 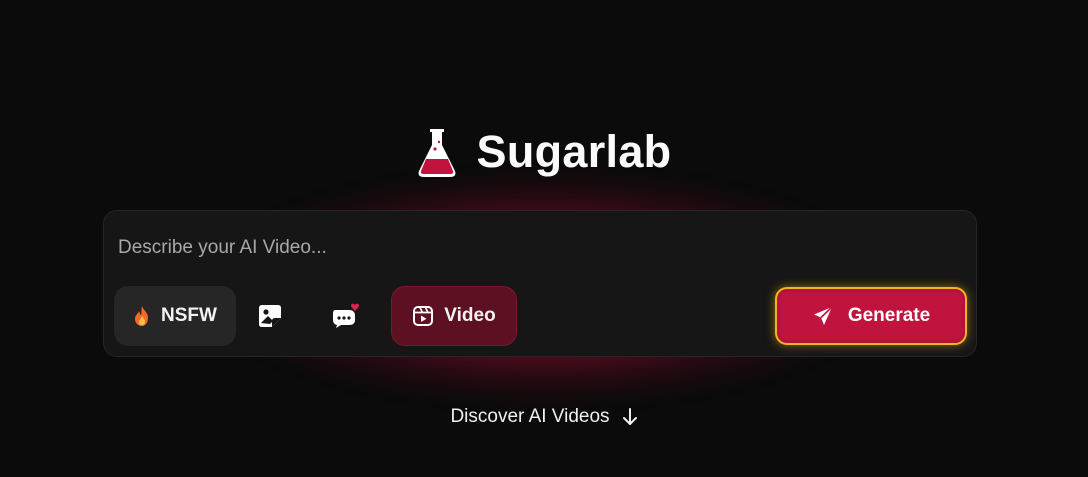 I want to click on flask-icon, so click(x=436, y=153).